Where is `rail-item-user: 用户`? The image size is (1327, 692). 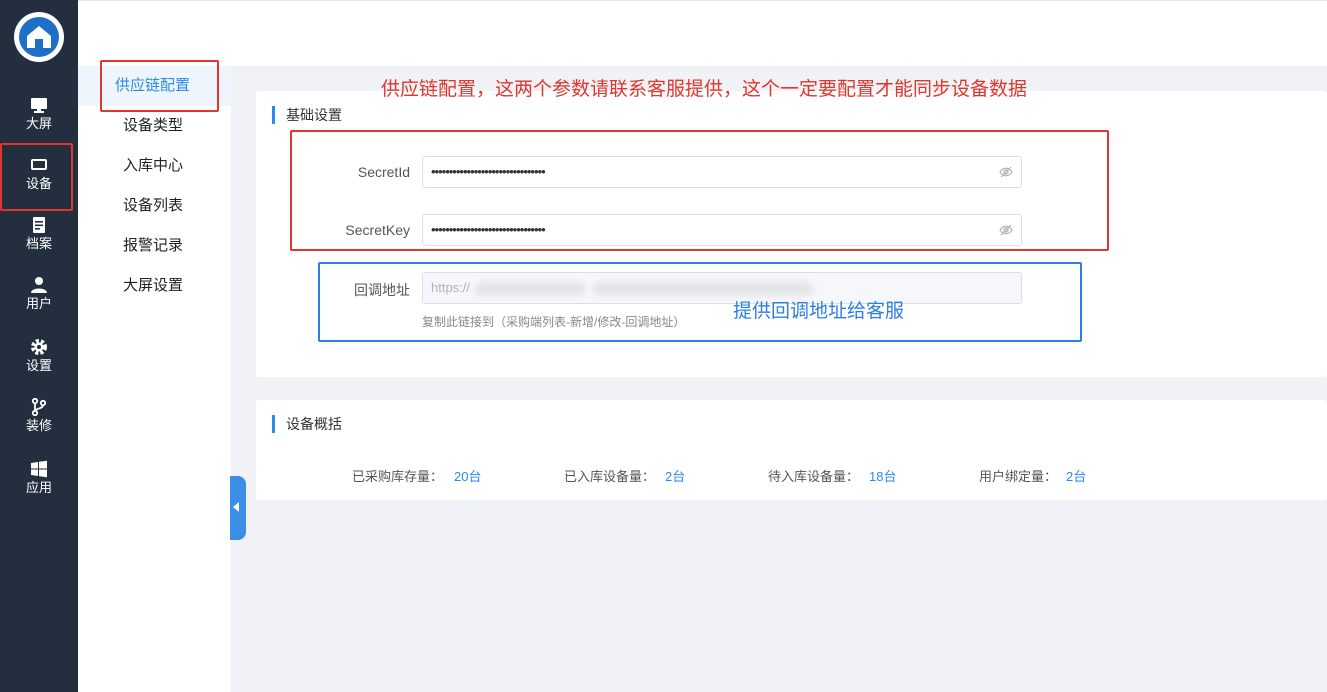 rail-item-user: 用户 is located at coordinates (39, 297).